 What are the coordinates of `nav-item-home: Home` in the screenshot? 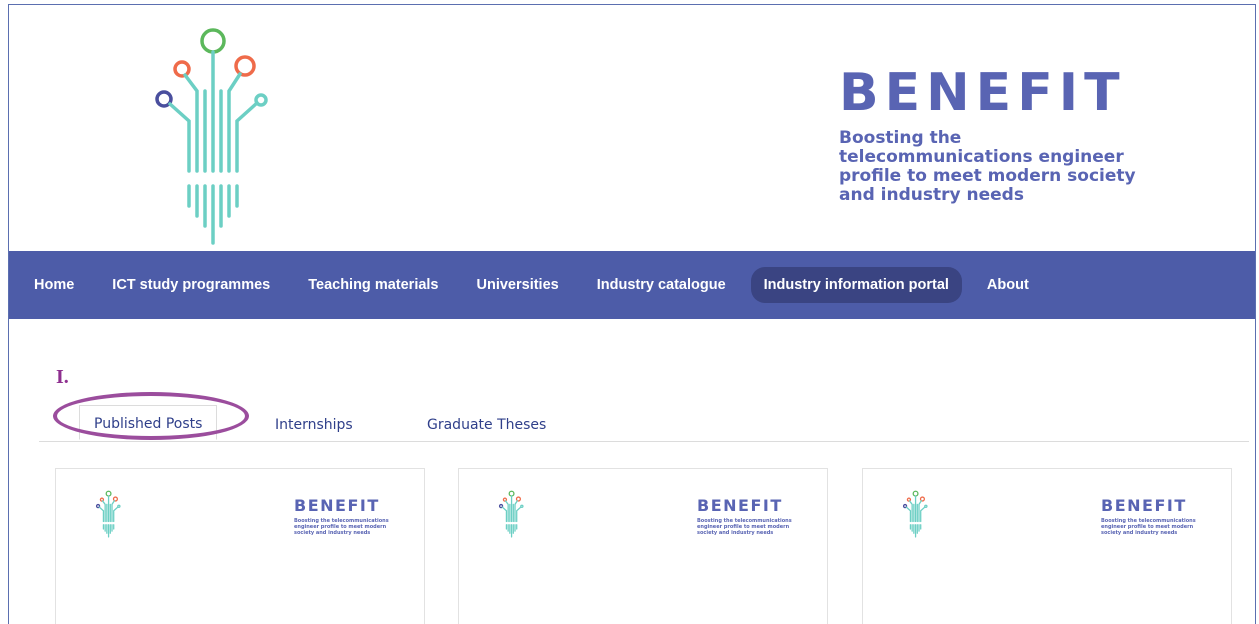 It's located at (54, 285).